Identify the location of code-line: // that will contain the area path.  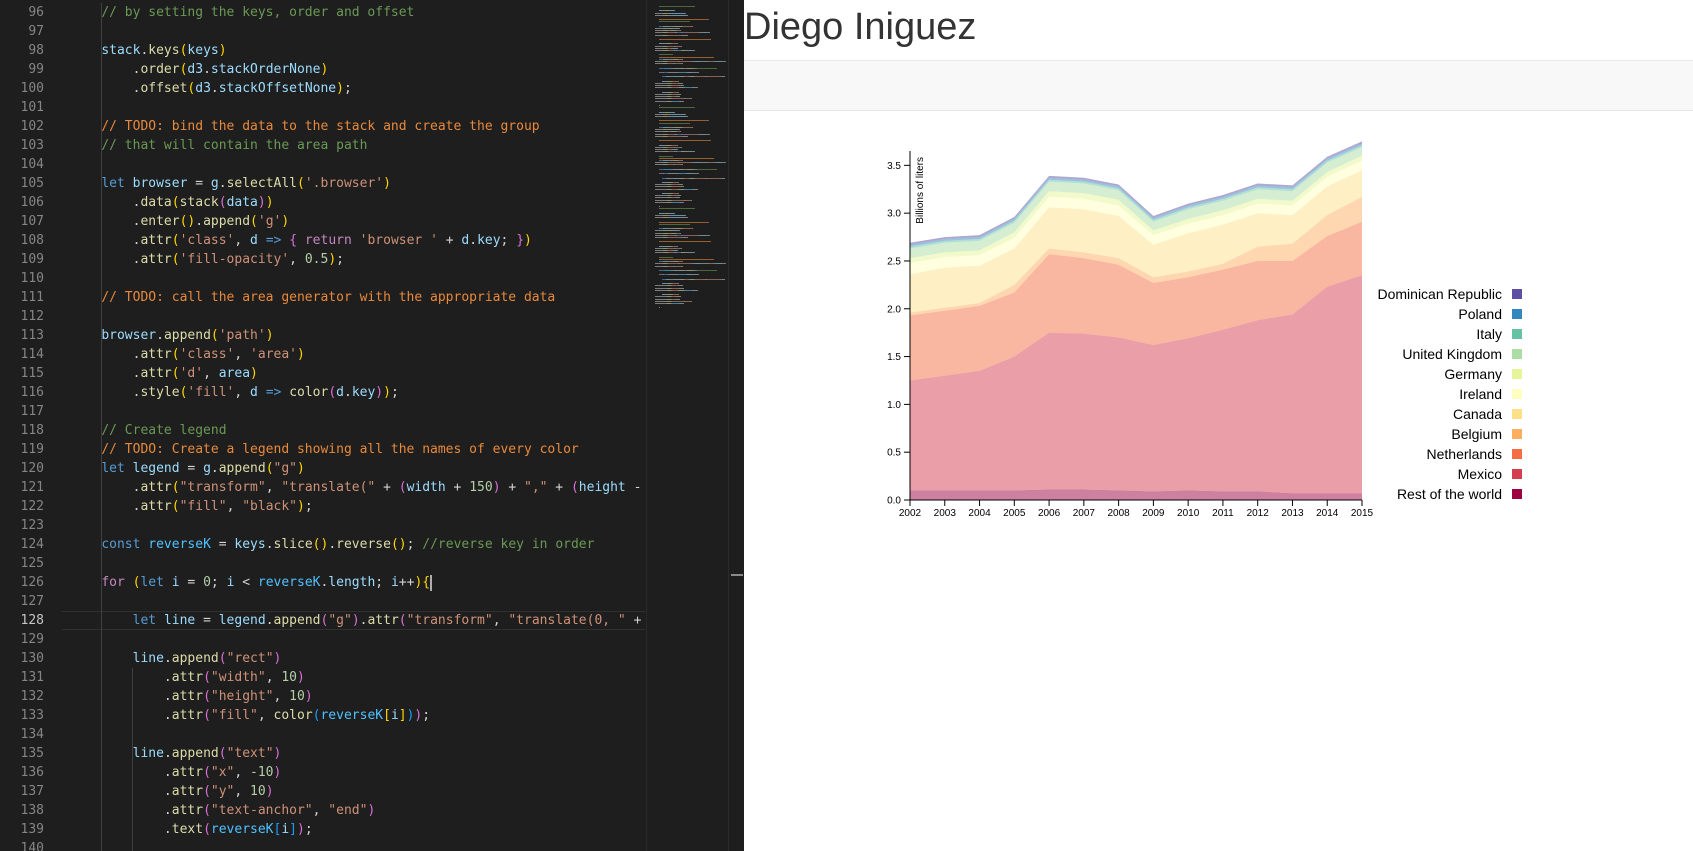
(218, 145).